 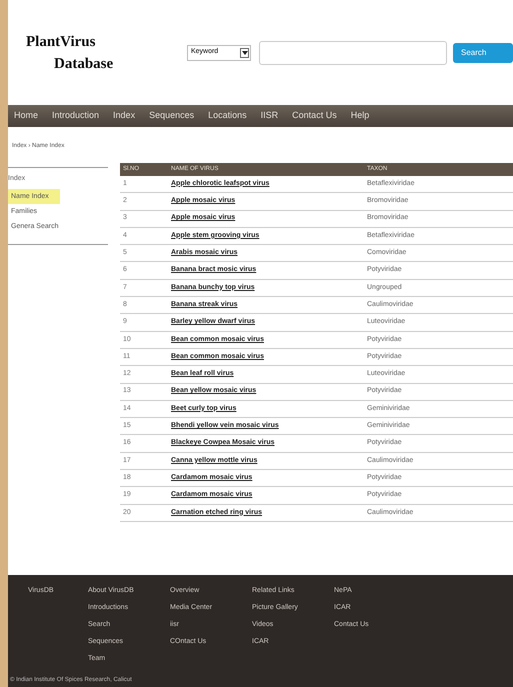 What do you see at coordinates (171, 116) in the screenshot?
I see `nav-link: Sequences` at bounding box center [171, 116].